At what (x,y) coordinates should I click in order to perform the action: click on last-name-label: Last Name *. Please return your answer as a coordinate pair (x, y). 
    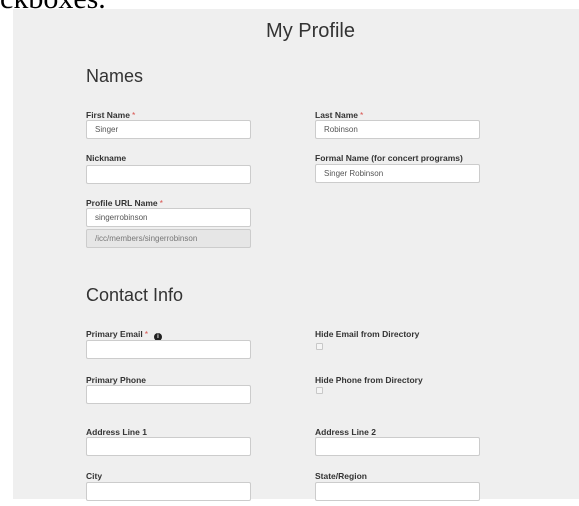
    Looking at the image, I should click on (339, 115).